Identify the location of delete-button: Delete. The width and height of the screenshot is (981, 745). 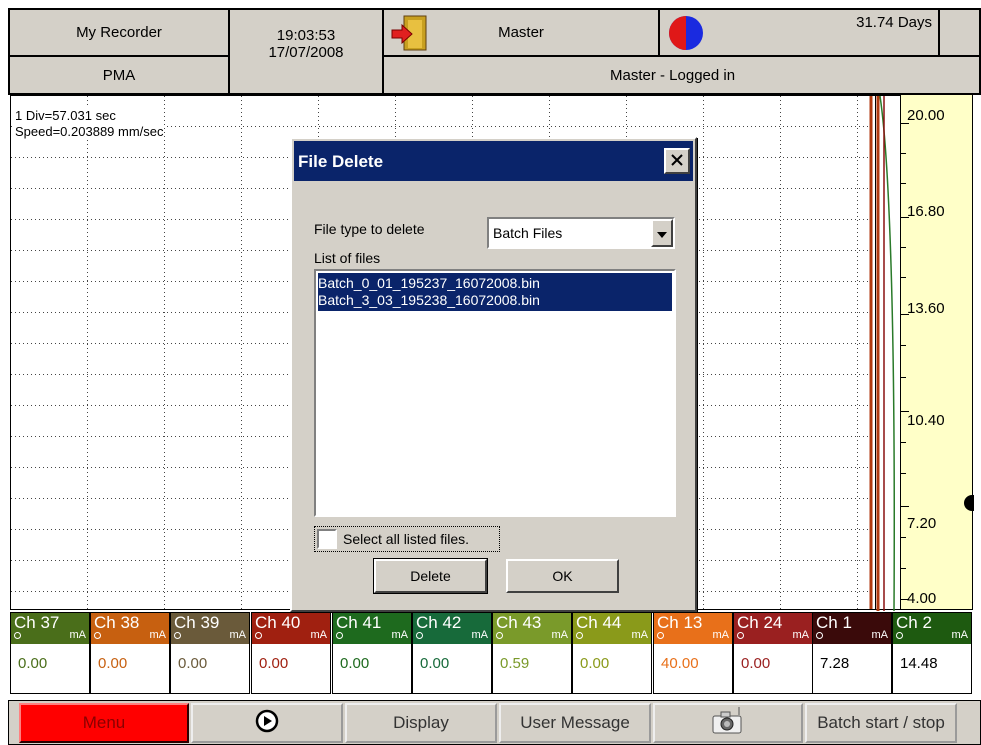
(430, 576).